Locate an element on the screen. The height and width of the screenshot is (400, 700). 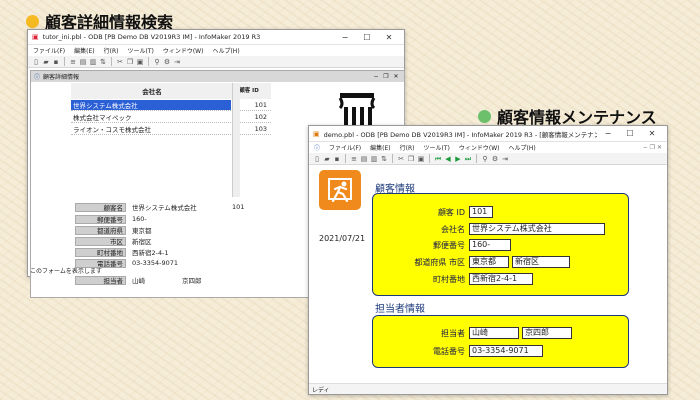
table-row: ライオン・コスモ株式会社 103 is located at coordinates (171, 129).